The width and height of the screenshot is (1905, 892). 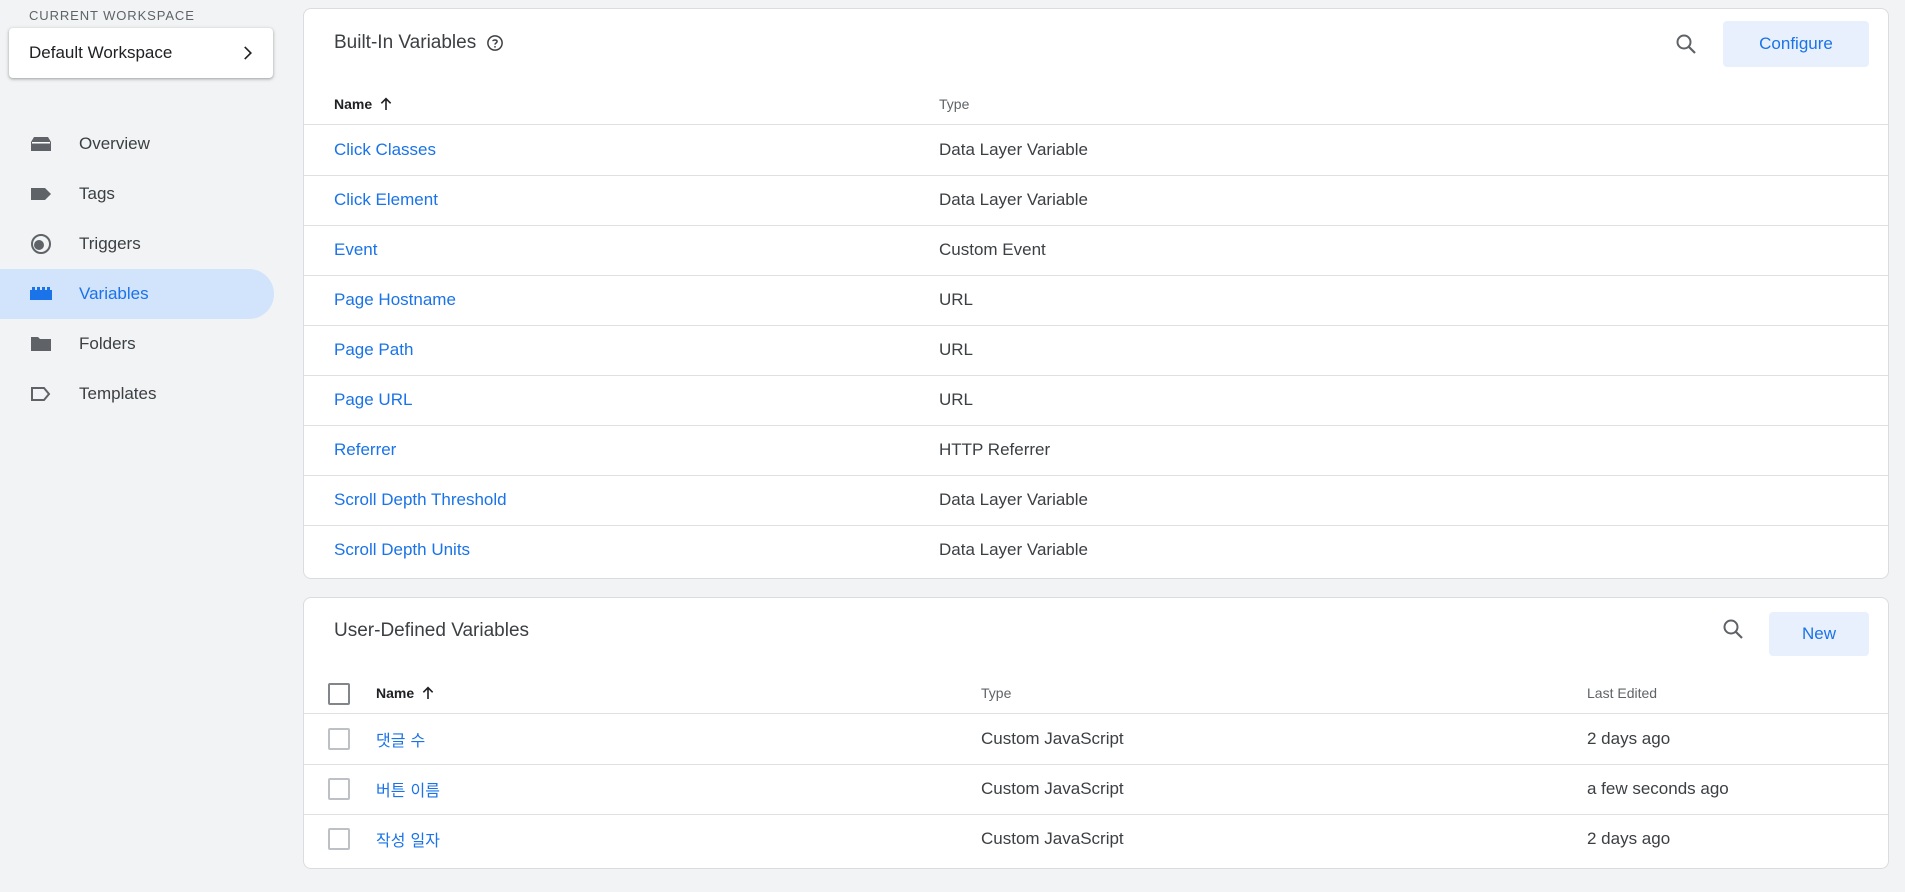 I want to click on builtin-search-button, so click(x=1686, y=44).